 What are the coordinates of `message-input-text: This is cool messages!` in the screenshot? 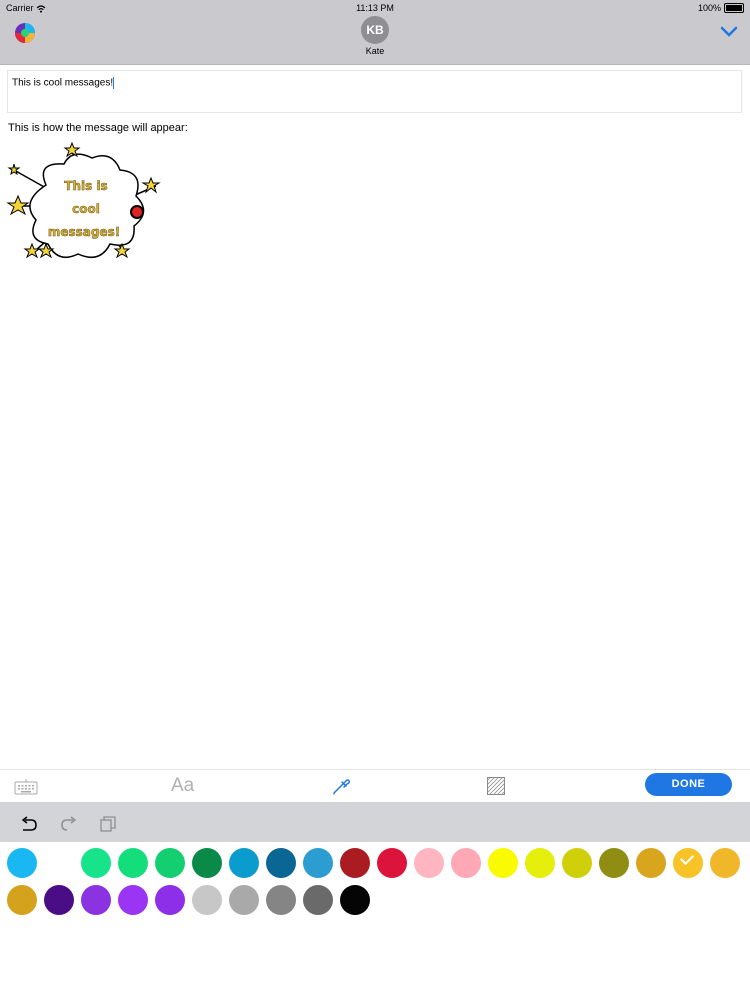 It's located at (63, 83).